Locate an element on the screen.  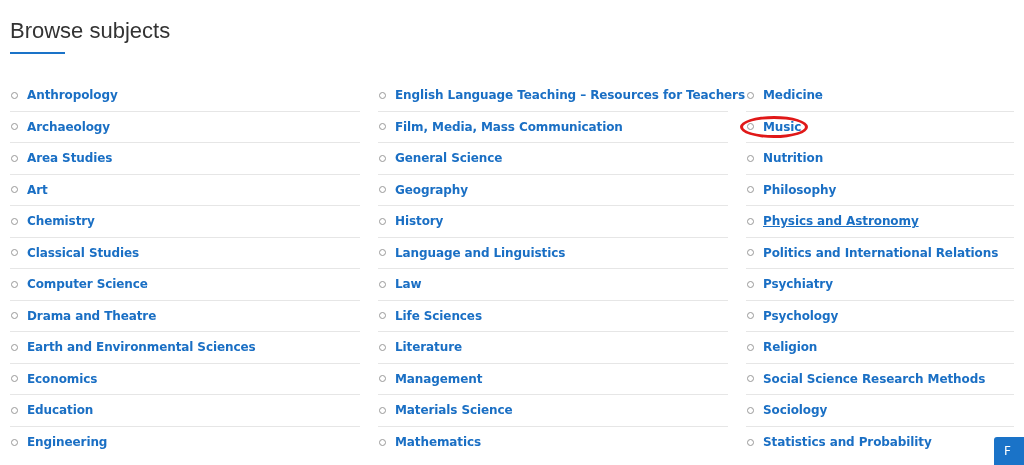
subject-link: Law is located at coordinates (408, 284).